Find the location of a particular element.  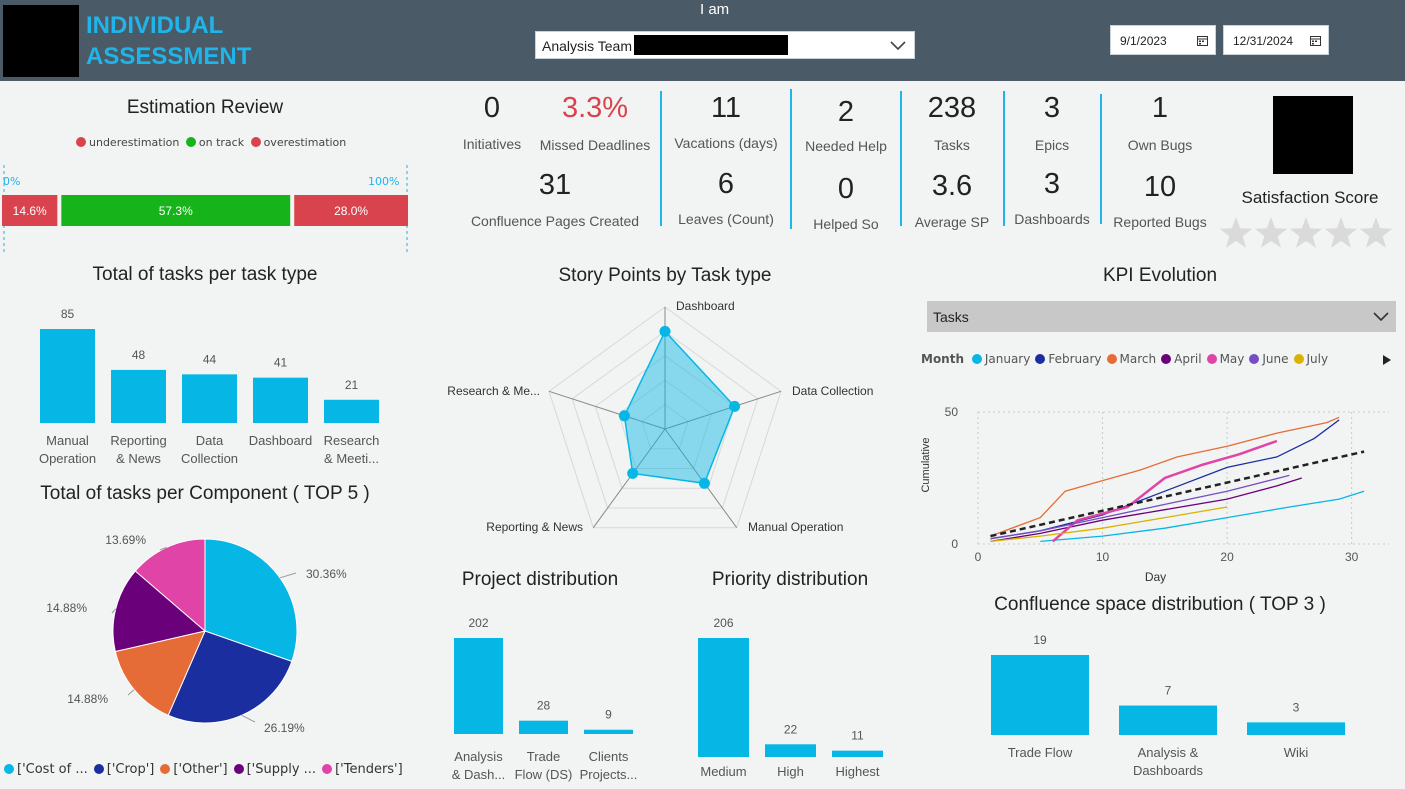

estimation-segment-label: 14.6% is located at coordinates (30, 211).